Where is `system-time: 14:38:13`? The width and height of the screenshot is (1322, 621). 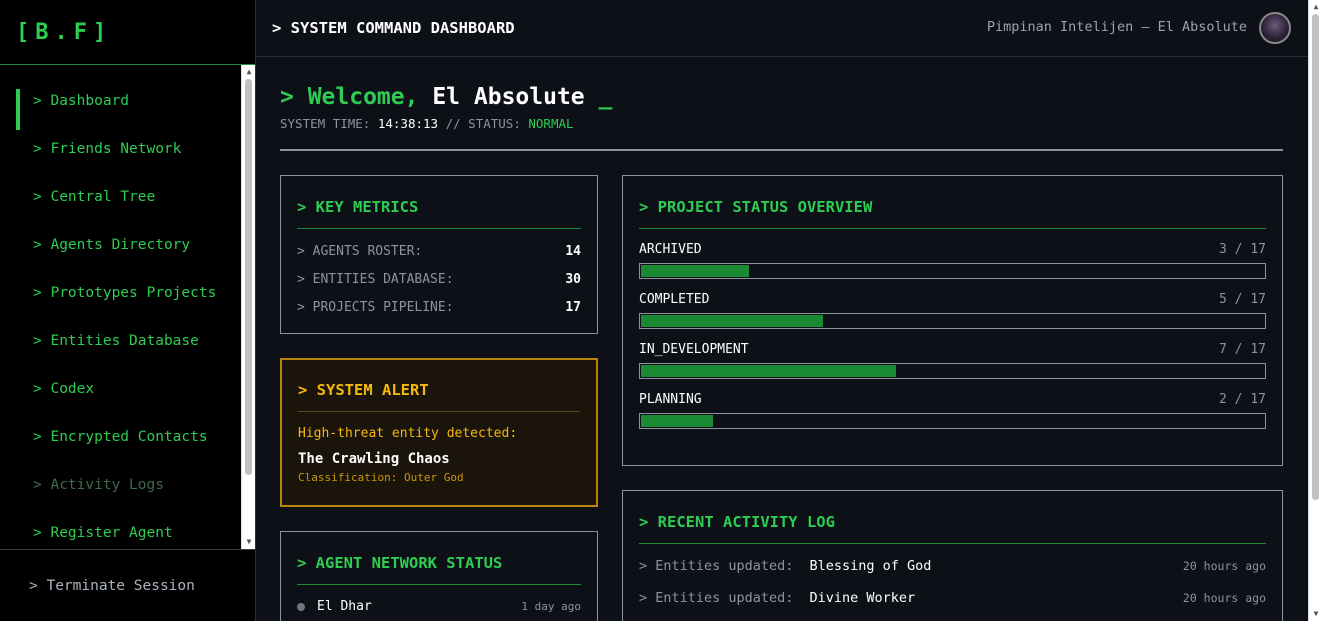
system-time: 14:38:13 is located at coordinates (408, 123).